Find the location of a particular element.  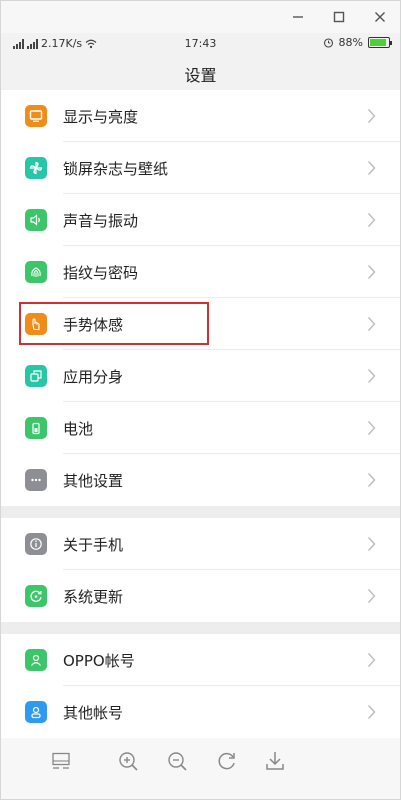

fingerprint-icon is located at coordinates (36, 272).